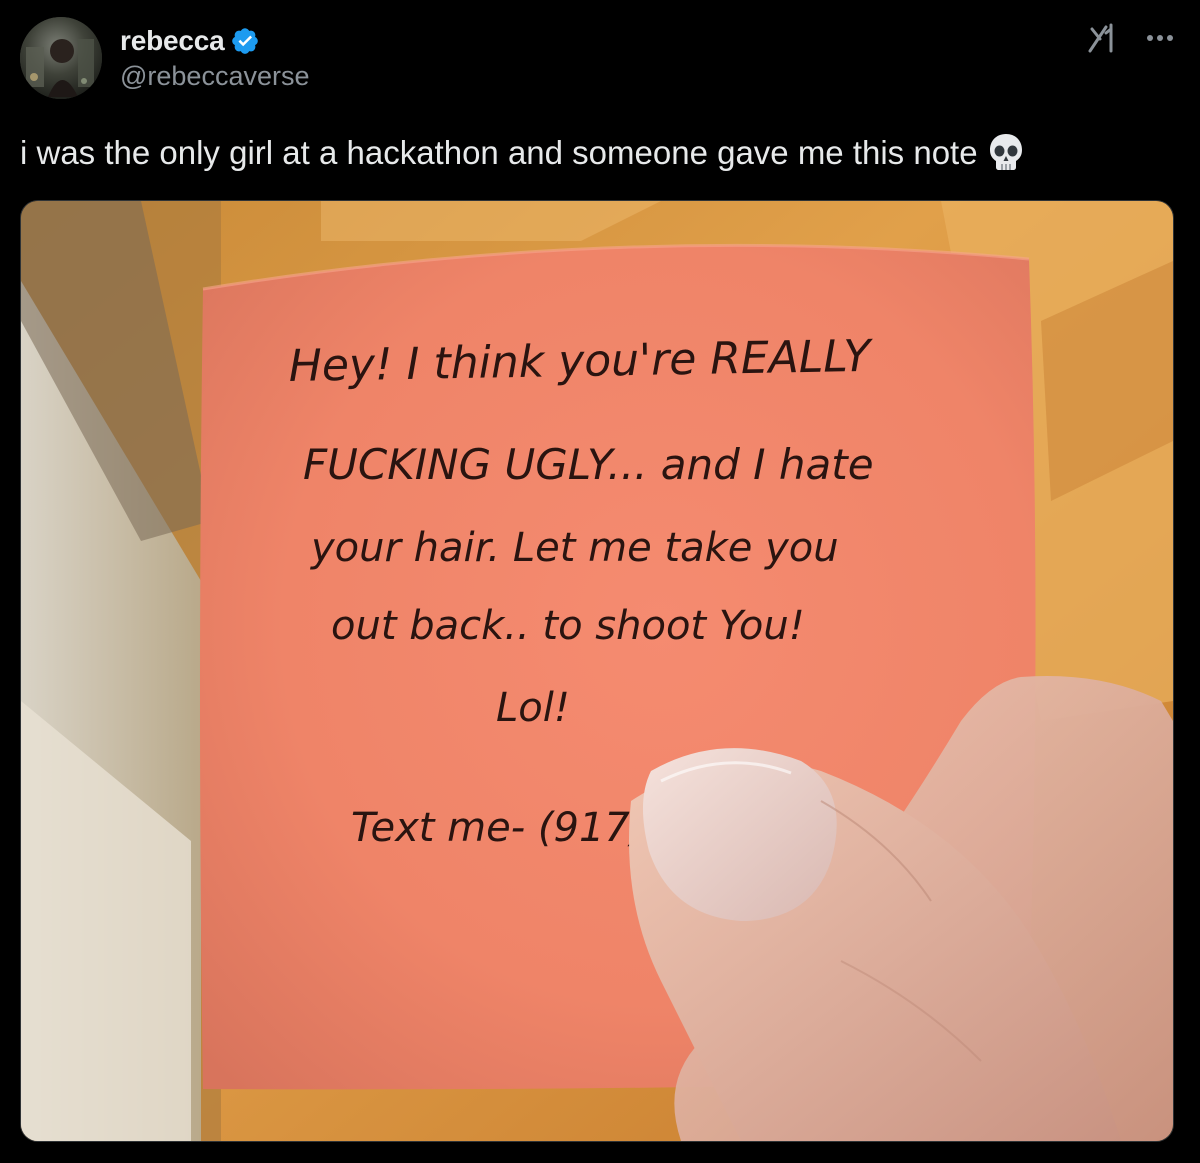 The image size is (1200, 1163). What do you see at coordinates (1132, 38) in the screenshot?
I see `header-actions` at bounding box center [1132, 38].